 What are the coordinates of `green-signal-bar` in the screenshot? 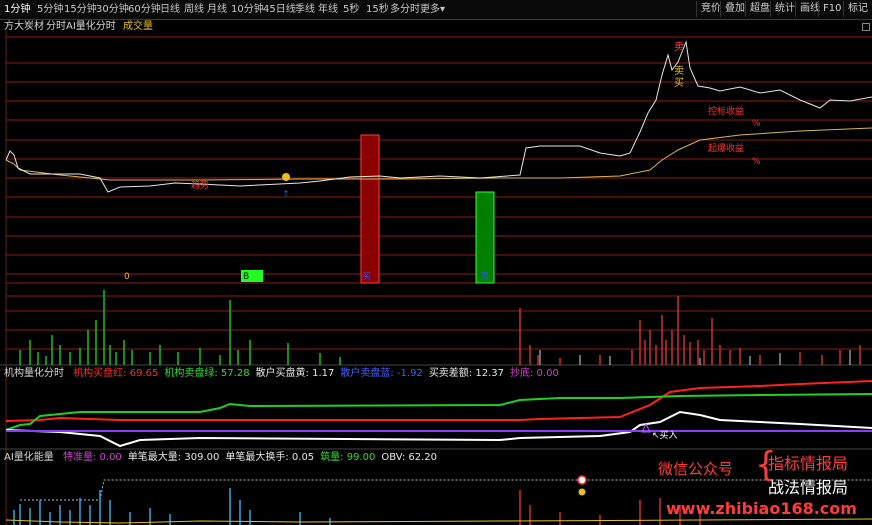 It's located at (485, 237).